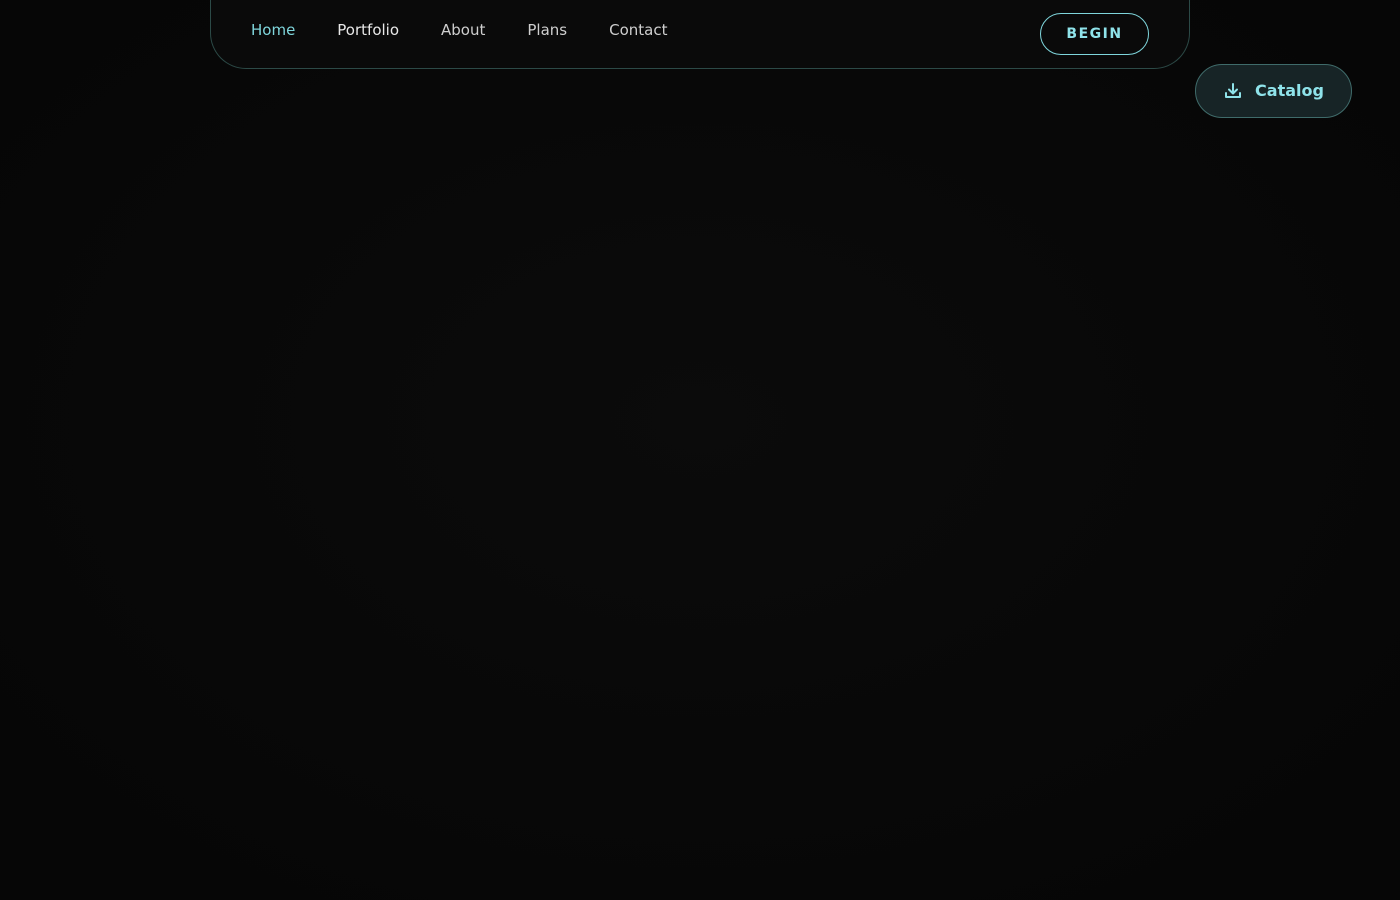 The image size is (1400, 900). What do you see at coordinates (638, 30) in the screenshot?
I see `nav-link-contact: Contact` at bounding box center [638, 30].